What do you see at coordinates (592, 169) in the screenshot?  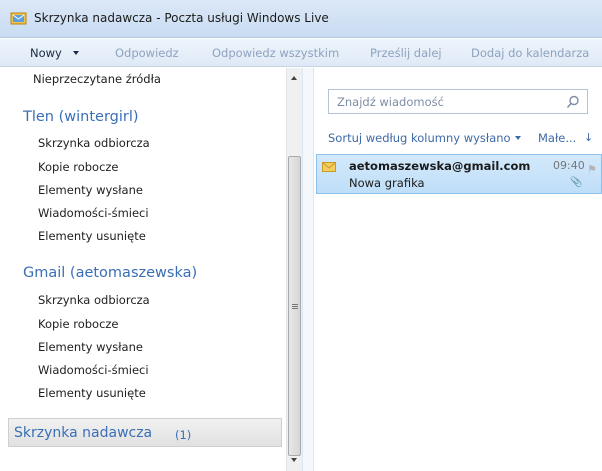 I see `flag-icon: ⚑` at bounding box center [592, 169].